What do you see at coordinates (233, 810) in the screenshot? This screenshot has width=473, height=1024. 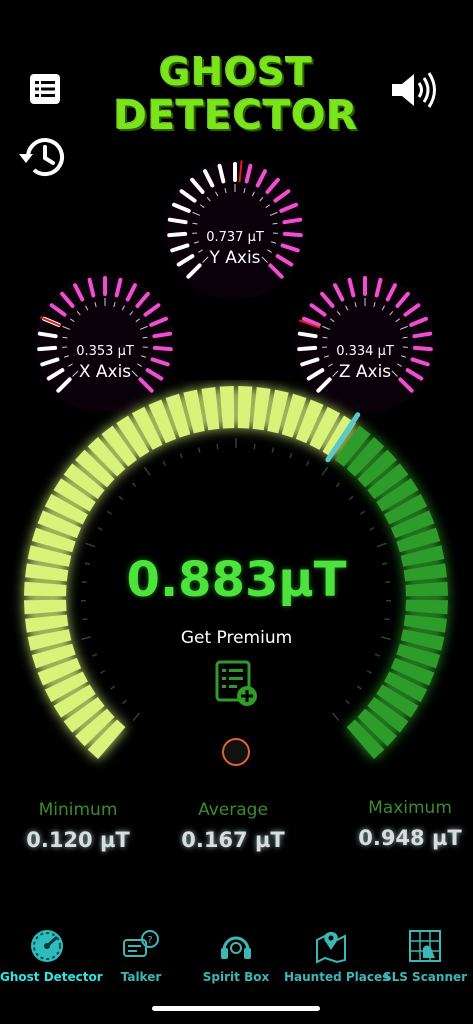 I see `average-label: Average` at bounding box center [233, 810].